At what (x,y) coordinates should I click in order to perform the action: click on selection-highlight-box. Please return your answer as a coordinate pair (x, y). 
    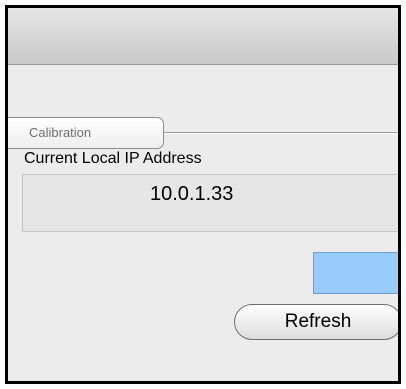
    Looking at the image, I should click on (355, 273).